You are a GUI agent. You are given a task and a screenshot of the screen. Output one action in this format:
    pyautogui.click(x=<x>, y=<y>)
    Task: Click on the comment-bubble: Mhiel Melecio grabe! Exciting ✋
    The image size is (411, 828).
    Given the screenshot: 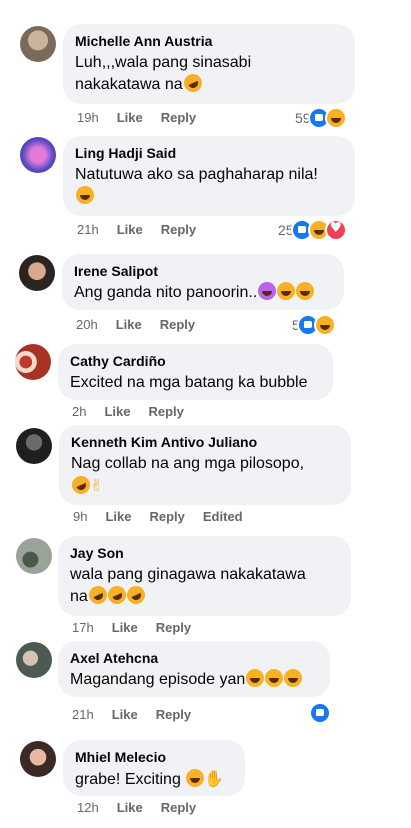 What is the action you would take?
    pyautogui.click(x=154, y=768)
    